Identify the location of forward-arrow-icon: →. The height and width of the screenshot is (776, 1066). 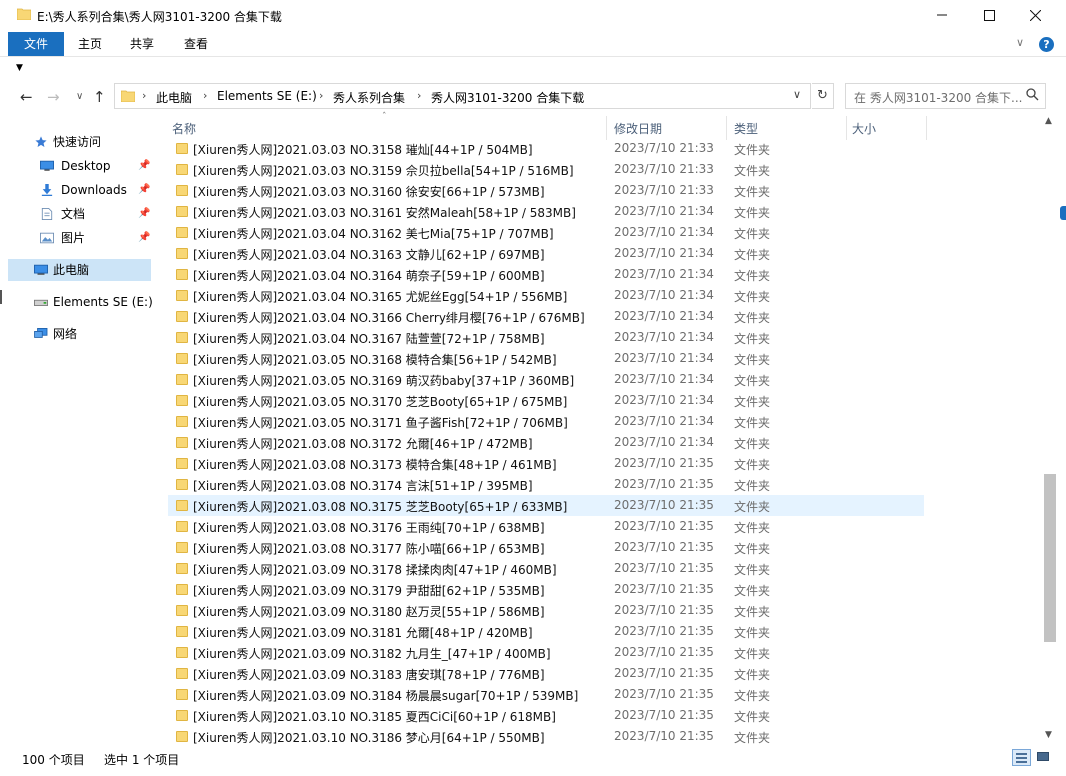
(53, 97).